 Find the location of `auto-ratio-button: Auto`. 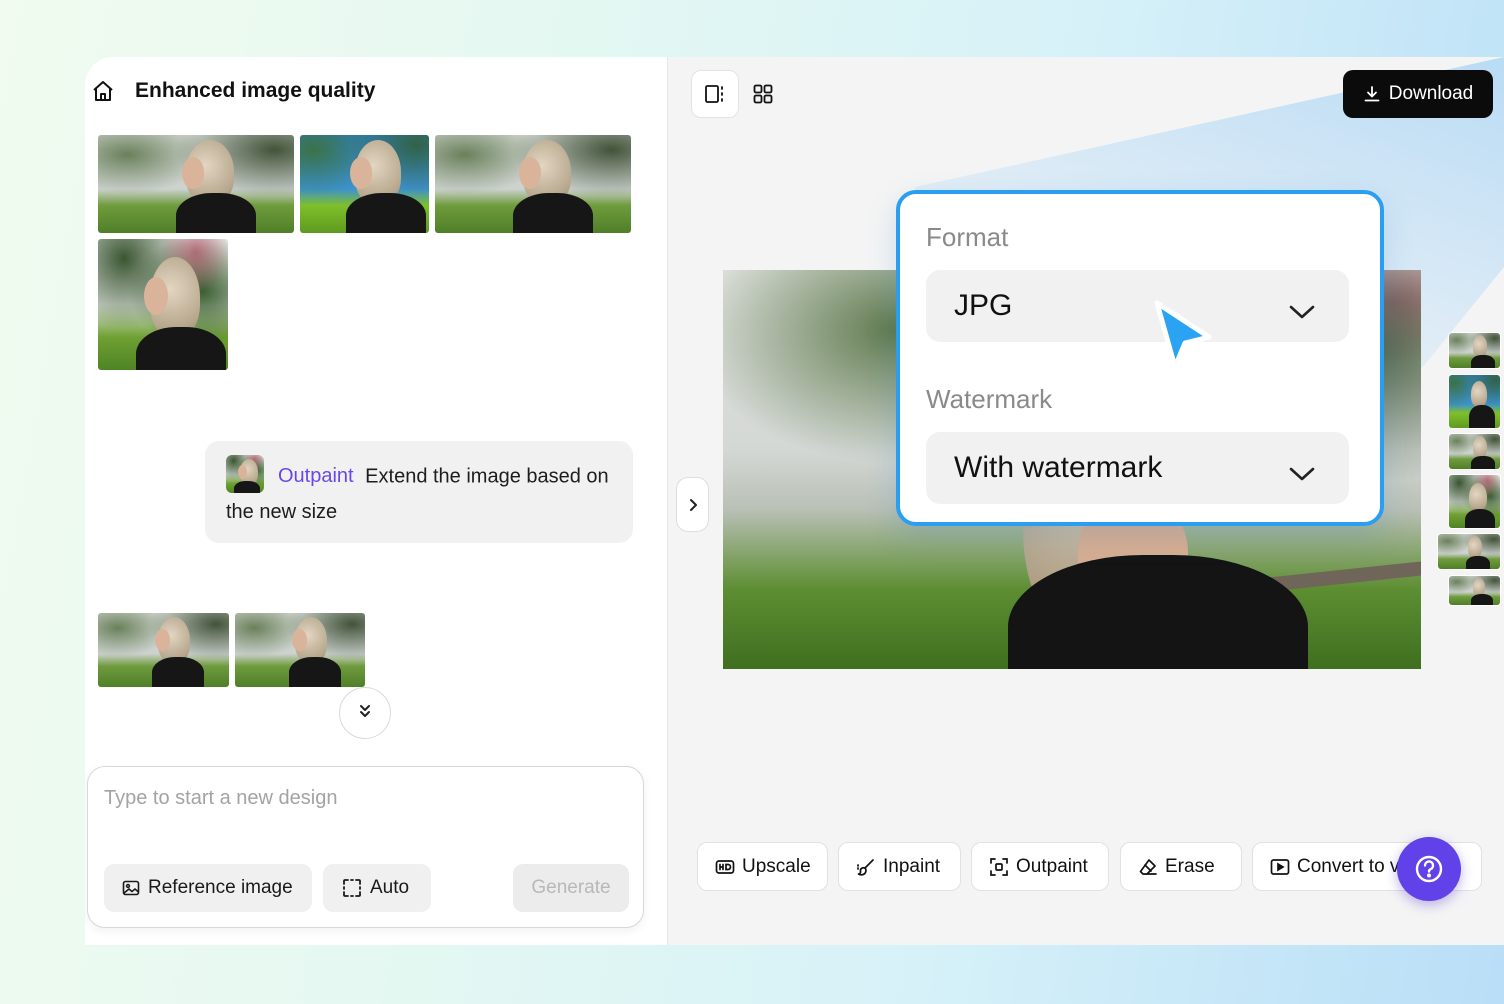

auto-ratio-button: Auto is located at coordinates (377, 888).